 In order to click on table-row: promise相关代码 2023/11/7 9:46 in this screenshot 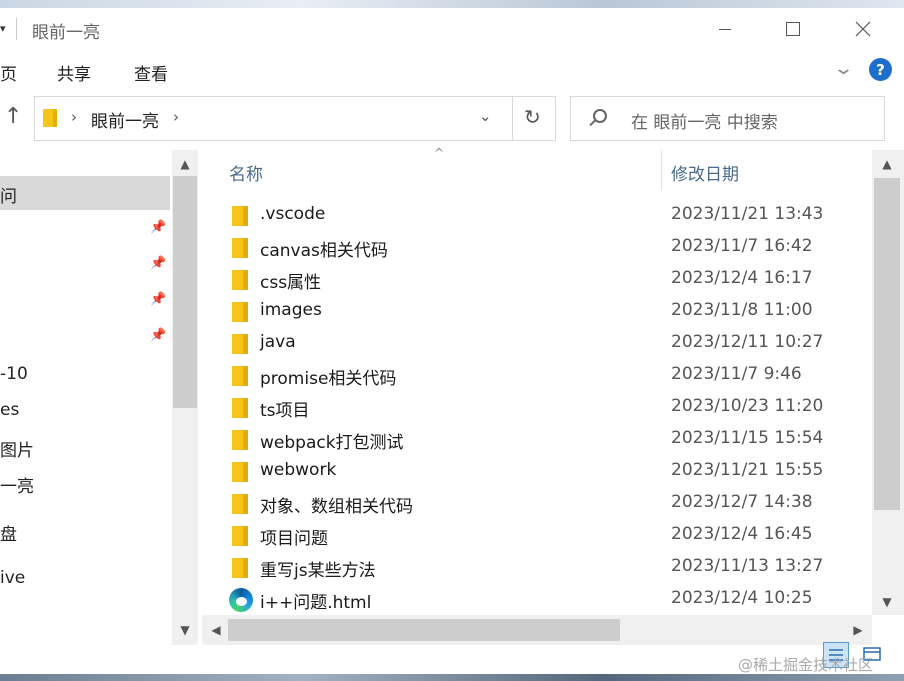, I will do `click(536, 376)`.